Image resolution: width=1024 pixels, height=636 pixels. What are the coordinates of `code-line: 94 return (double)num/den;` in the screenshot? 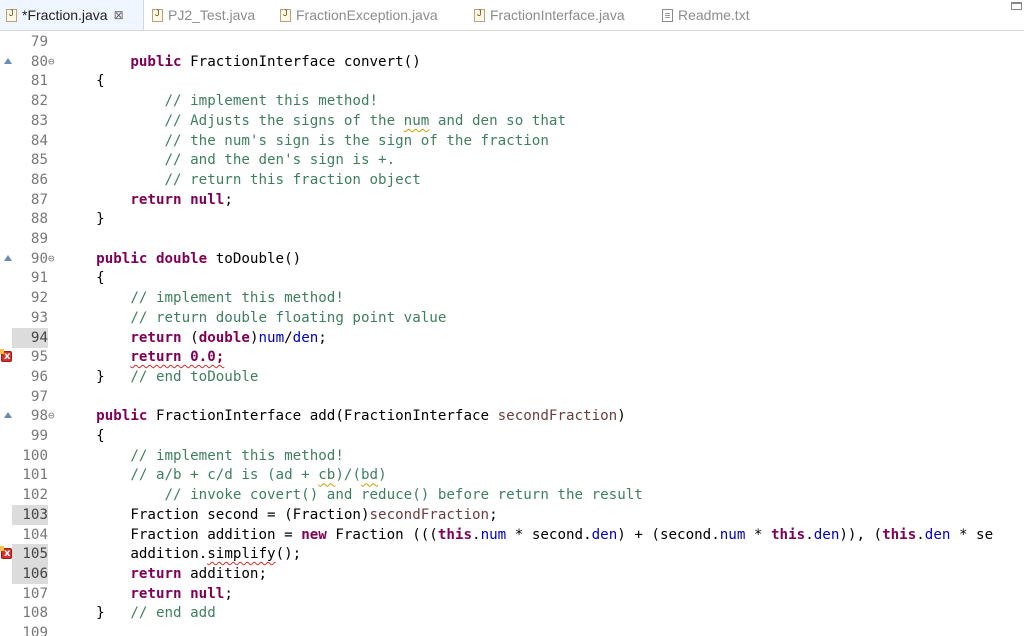 It's located at (512, 337).